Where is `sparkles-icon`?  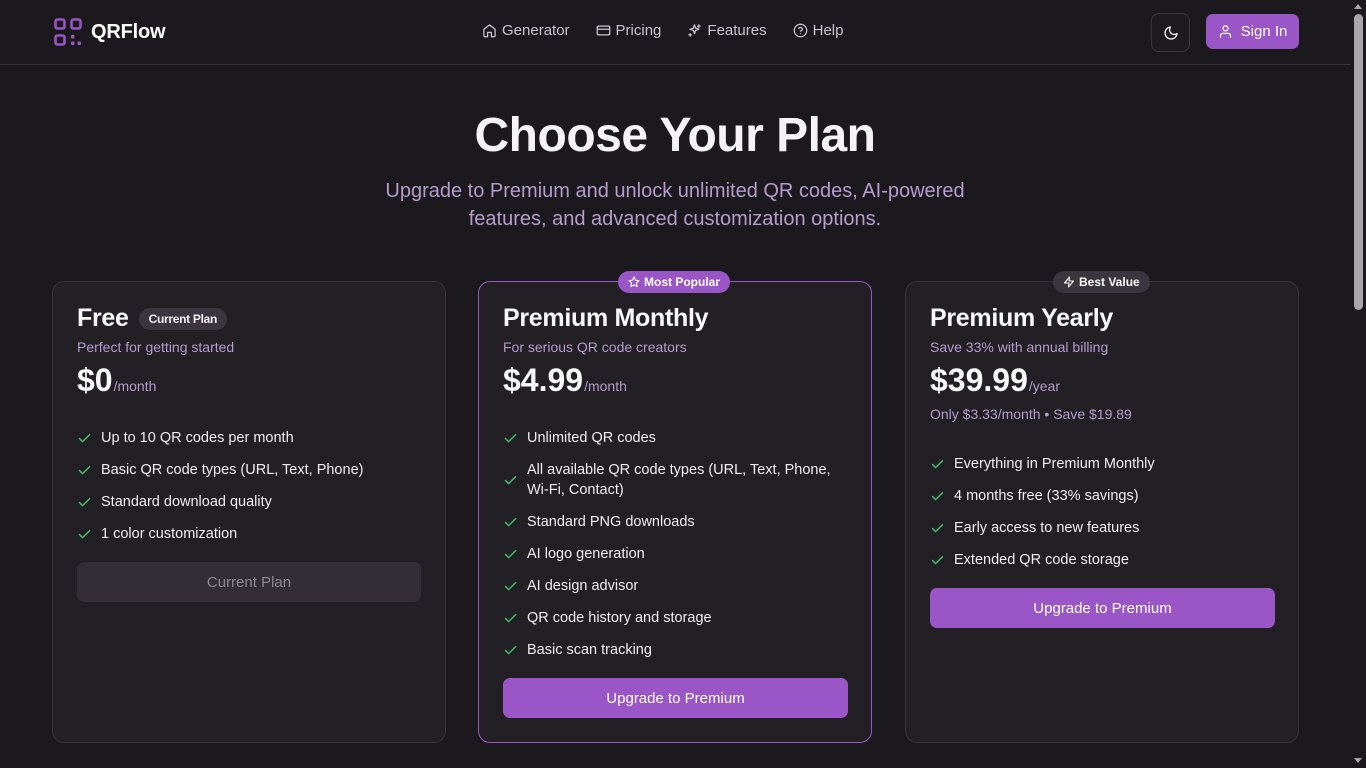 sparkles-icon is located at coordinates (695, 30).